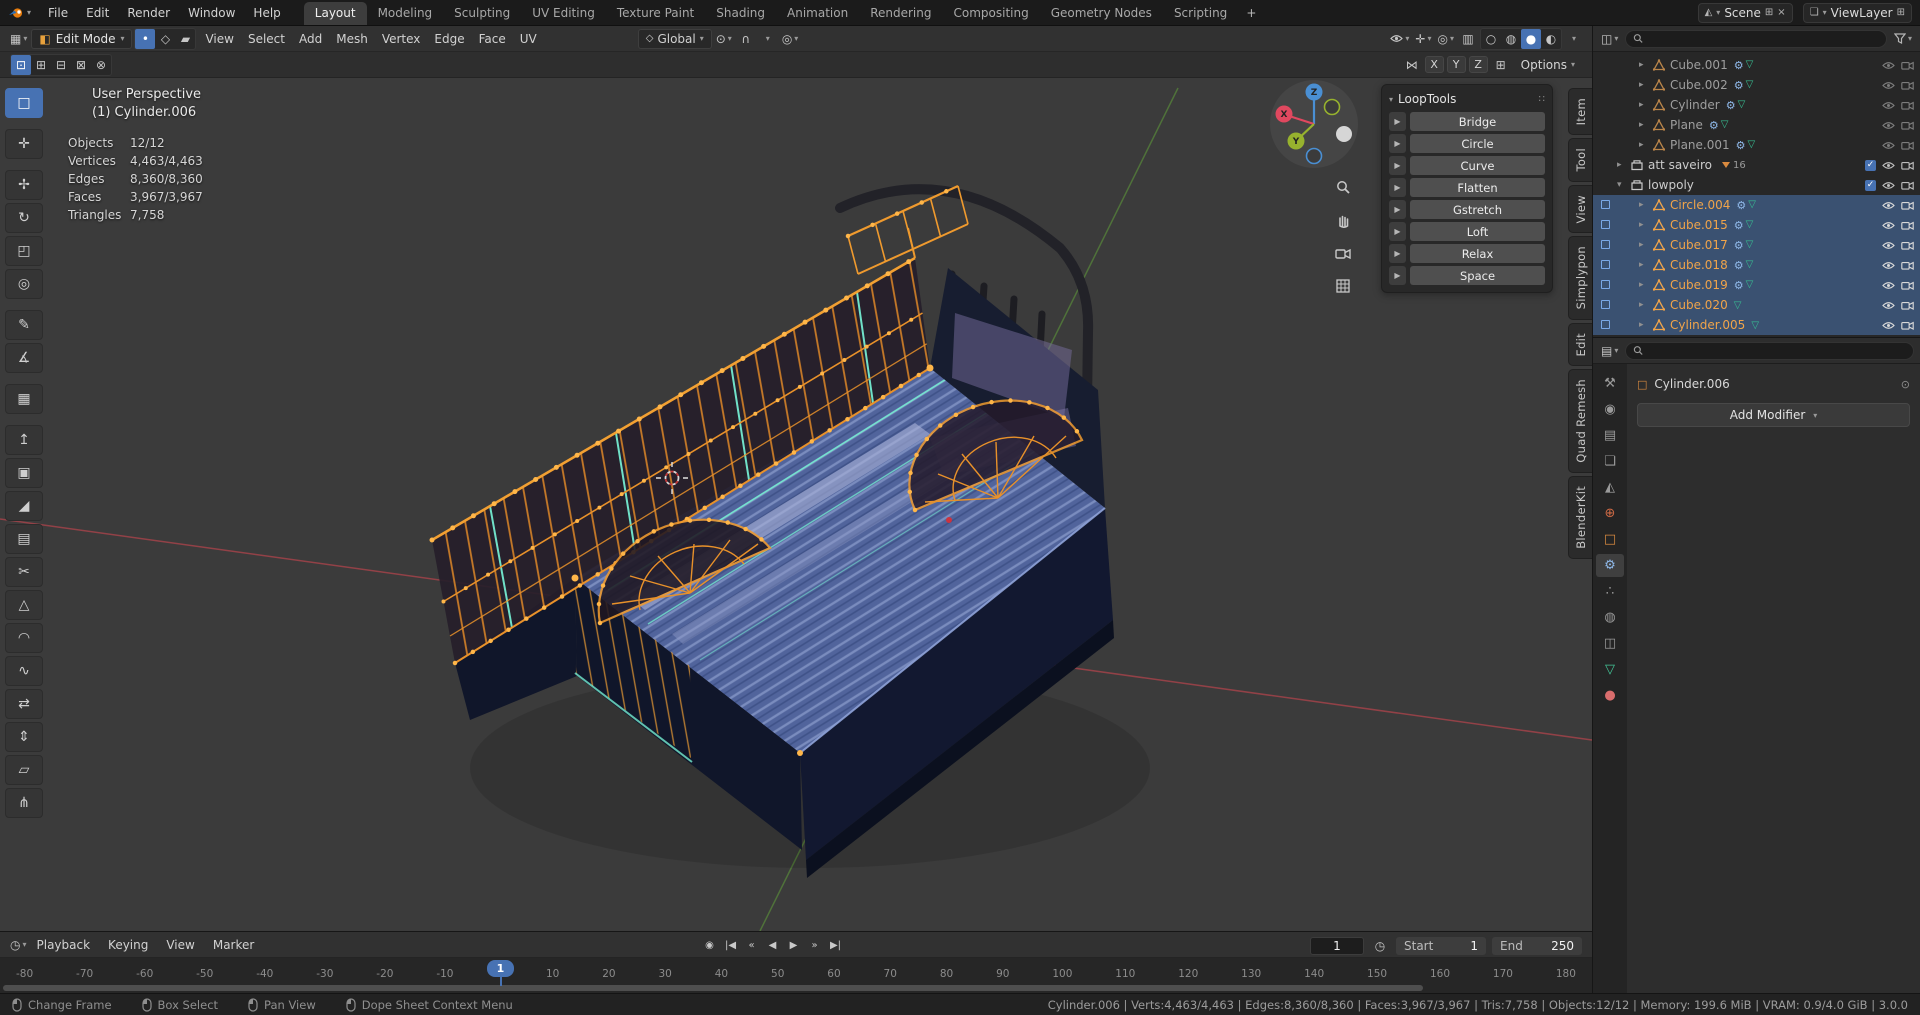 This screenshot has width=1920, height=1015. I want to click on outliner-row: Cube.002 ⚙ ▽ ✓, so click(1756, 85).